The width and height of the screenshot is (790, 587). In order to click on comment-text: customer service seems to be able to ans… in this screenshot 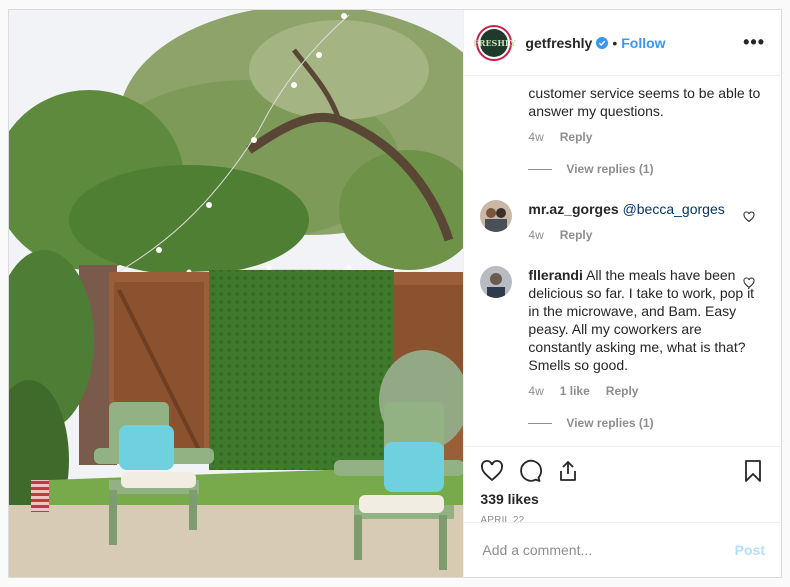, I will do `click(644, 102)`.